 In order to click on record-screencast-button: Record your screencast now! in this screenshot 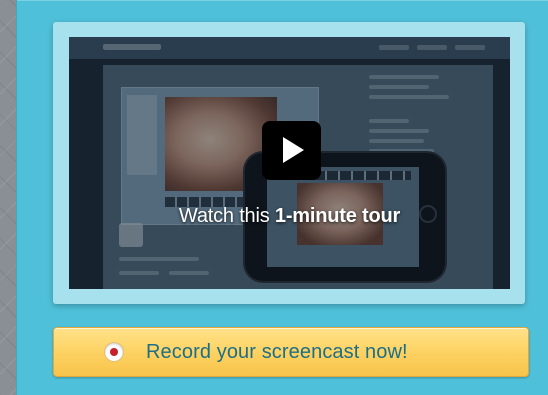, I will do `click(291, 352)`.